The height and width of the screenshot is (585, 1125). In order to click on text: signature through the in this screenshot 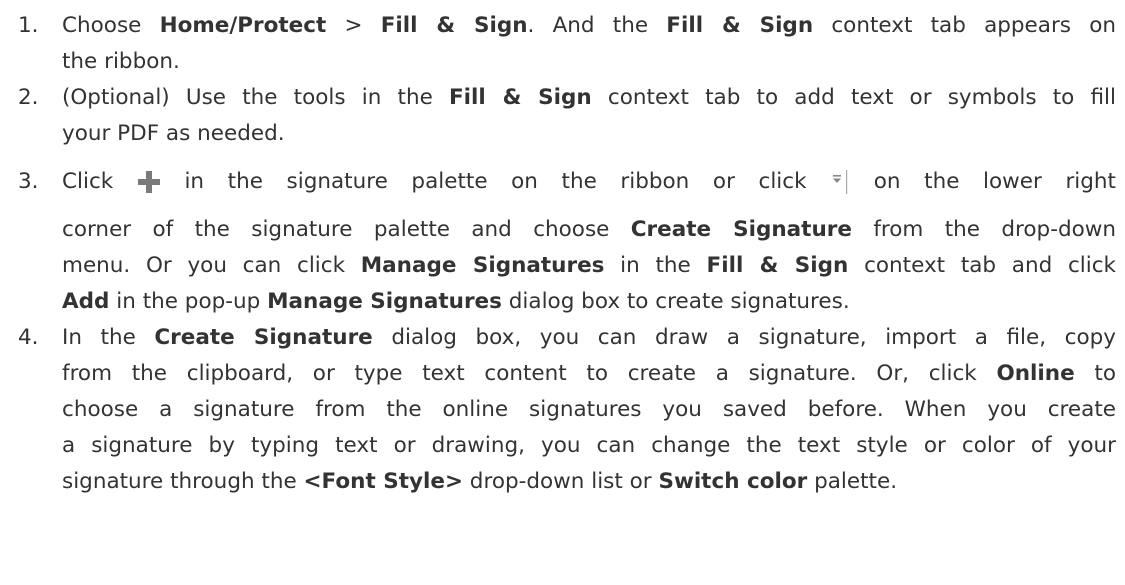, I will do `click(183, 481)`.